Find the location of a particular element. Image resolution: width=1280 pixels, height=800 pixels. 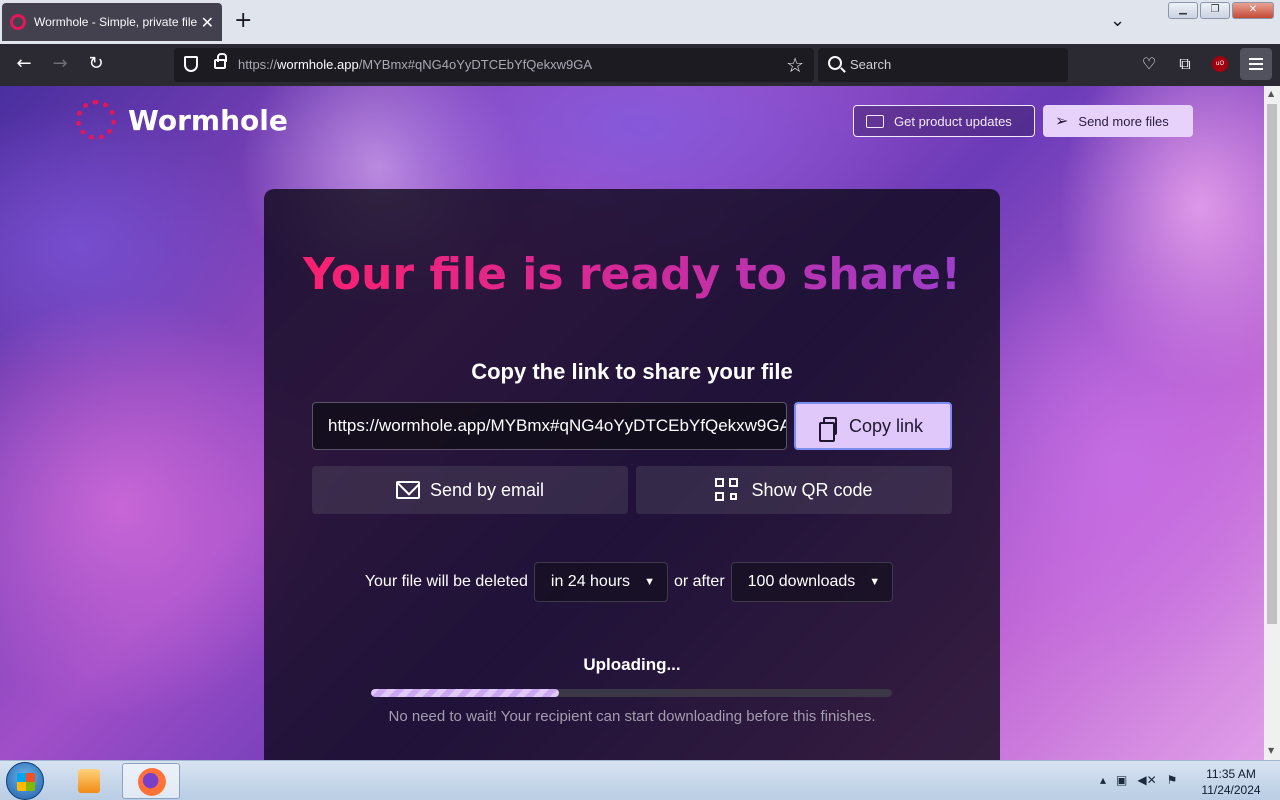

logo-text: Wormhole is located at coordinates (208, 120).